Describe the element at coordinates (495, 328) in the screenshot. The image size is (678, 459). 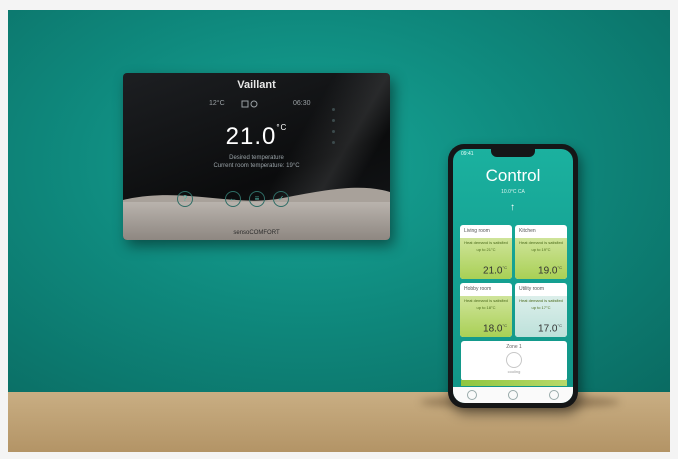
I see `room-temperature: 18.0°C` at that location.